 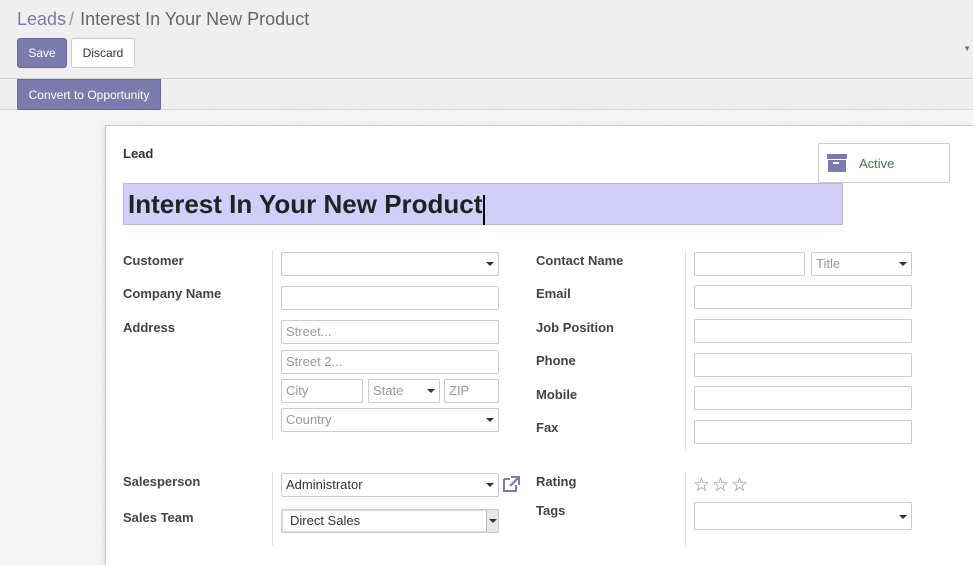 I want to click on left-column-divider-lower, so click(x=272, y=509).